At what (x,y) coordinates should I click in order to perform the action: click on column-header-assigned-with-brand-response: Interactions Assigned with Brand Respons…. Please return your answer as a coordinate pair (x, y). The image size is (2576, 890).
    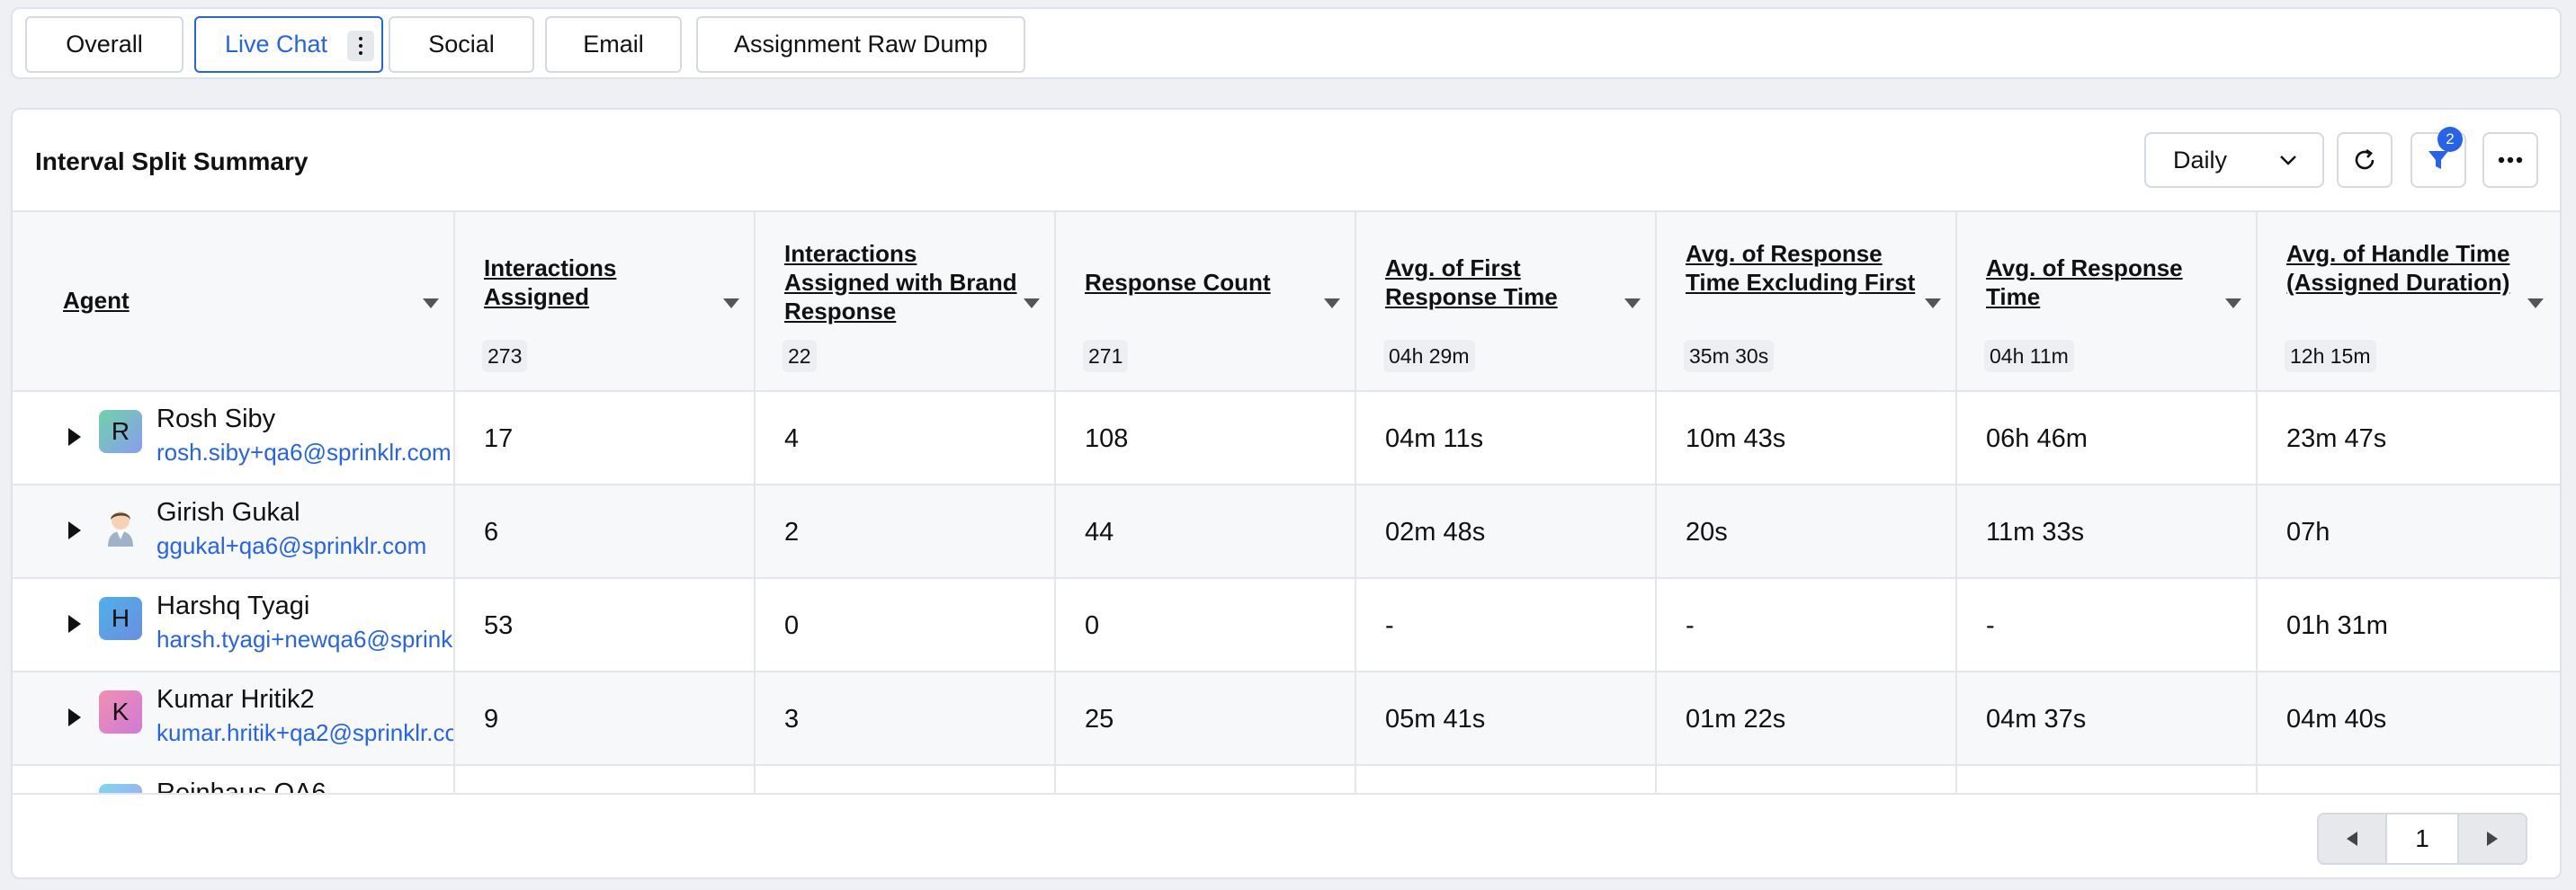
    Looking at the image, I should click on (906, 302).